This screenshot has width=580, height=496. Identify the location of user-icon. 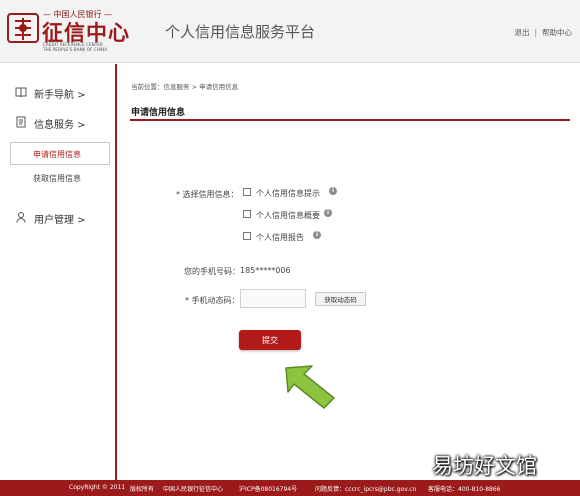
(21, 217).